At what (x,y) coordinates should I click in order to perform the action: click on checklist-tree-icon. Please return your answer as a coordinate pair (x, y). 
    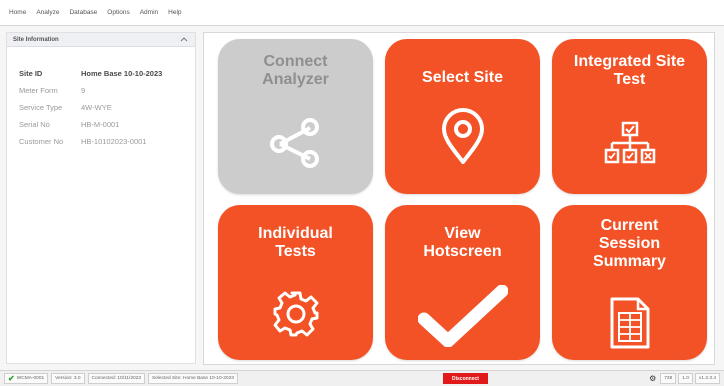
    Looking at the image, I should click on (629, 144).